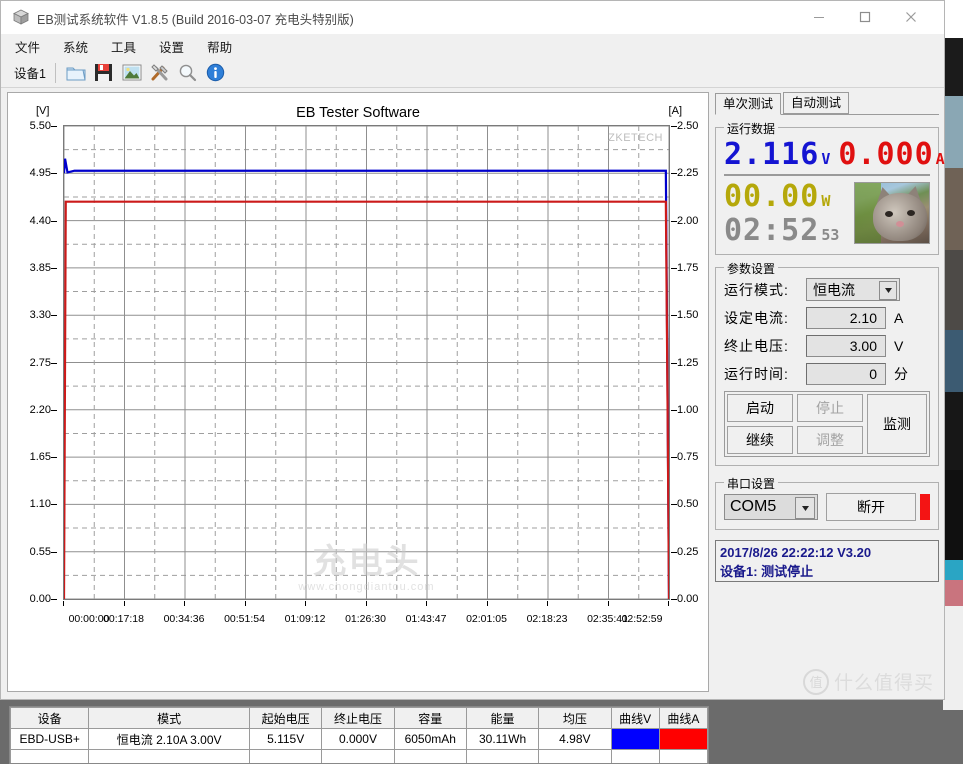  Describe the element at coordinates (687, 504) in the screenshot. I see `y-axis-right-tick: 0.50` at that location.